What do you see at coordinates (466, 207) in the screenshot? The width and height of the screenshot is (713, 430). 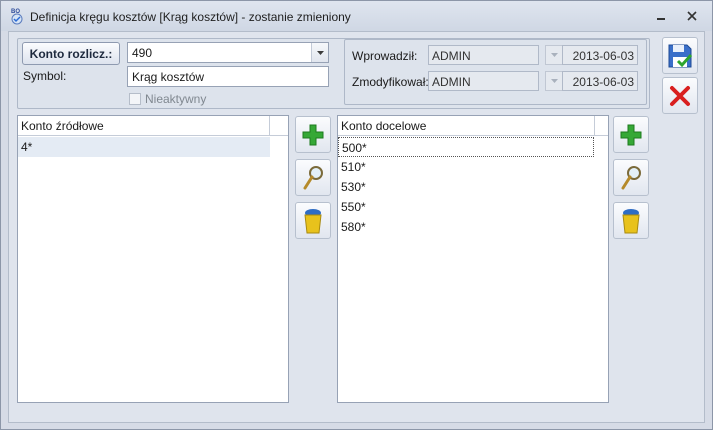 I see `list-item: 550*` at bounding box center [466, 207].